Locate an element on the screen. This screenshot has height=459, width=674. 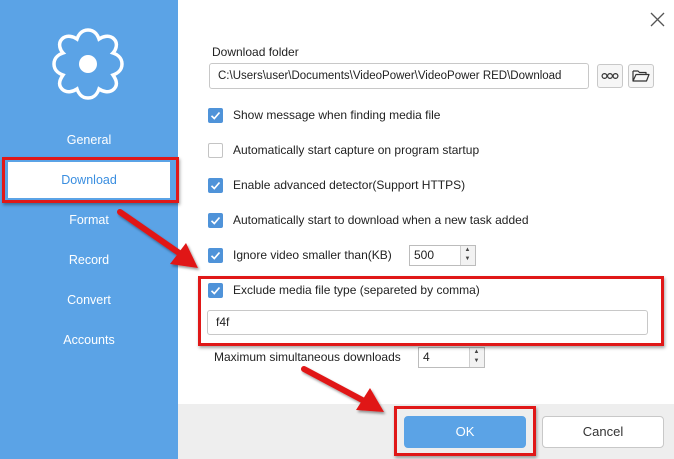
download-highlight-box is located at coordinates (90, 180).